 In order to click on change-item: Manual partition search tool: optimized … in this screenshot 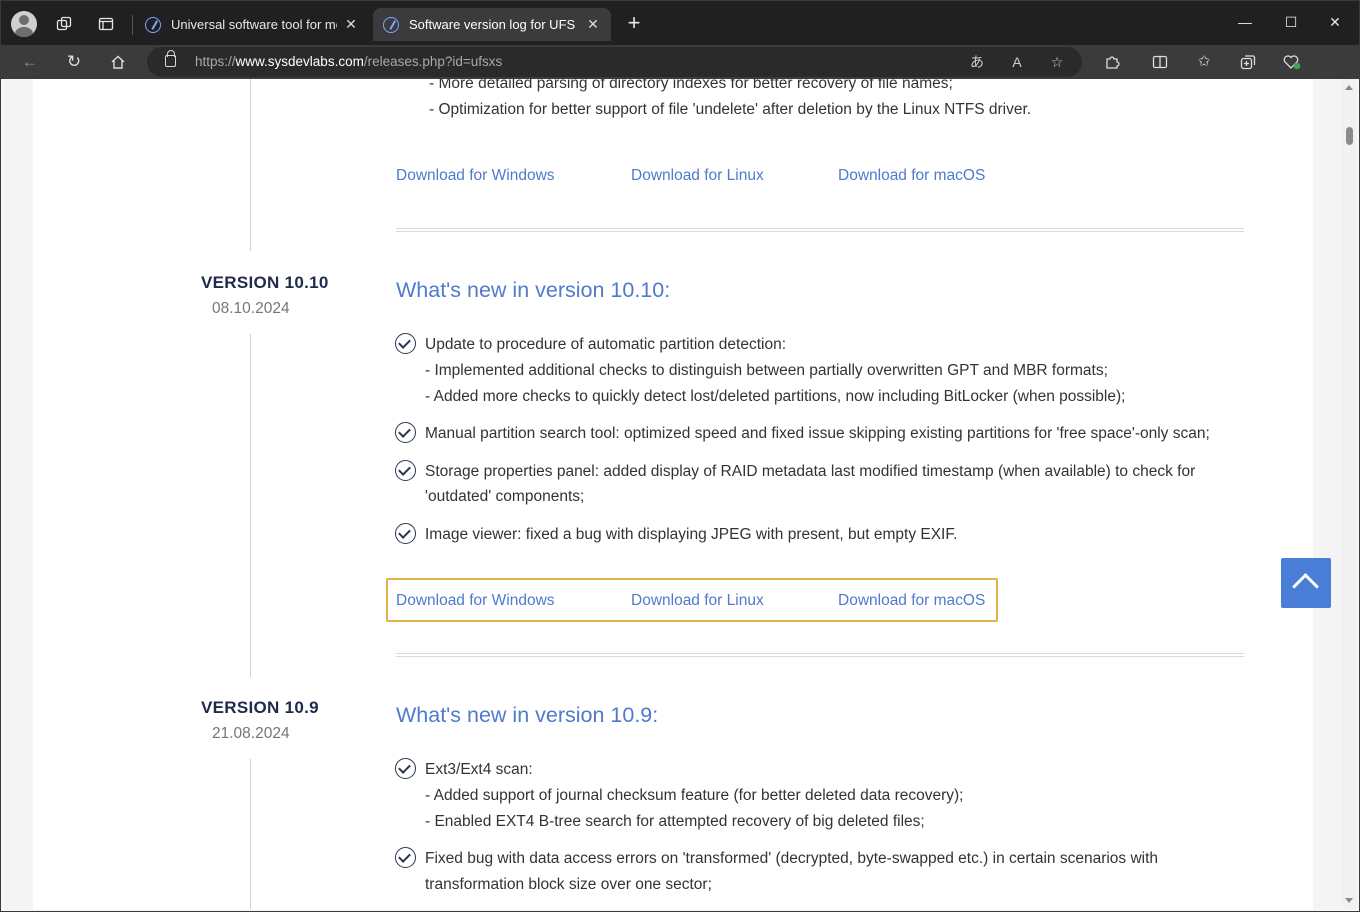, I will do `click(817, 433)`.